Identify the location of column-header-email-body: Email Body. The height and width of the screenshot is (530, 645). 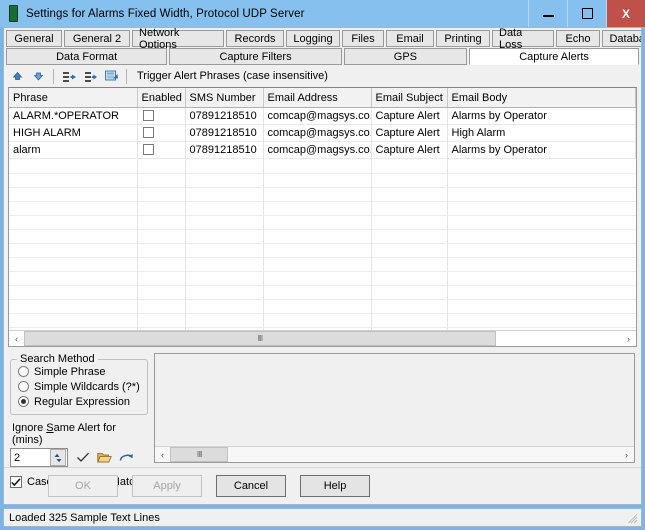
(541, 98).